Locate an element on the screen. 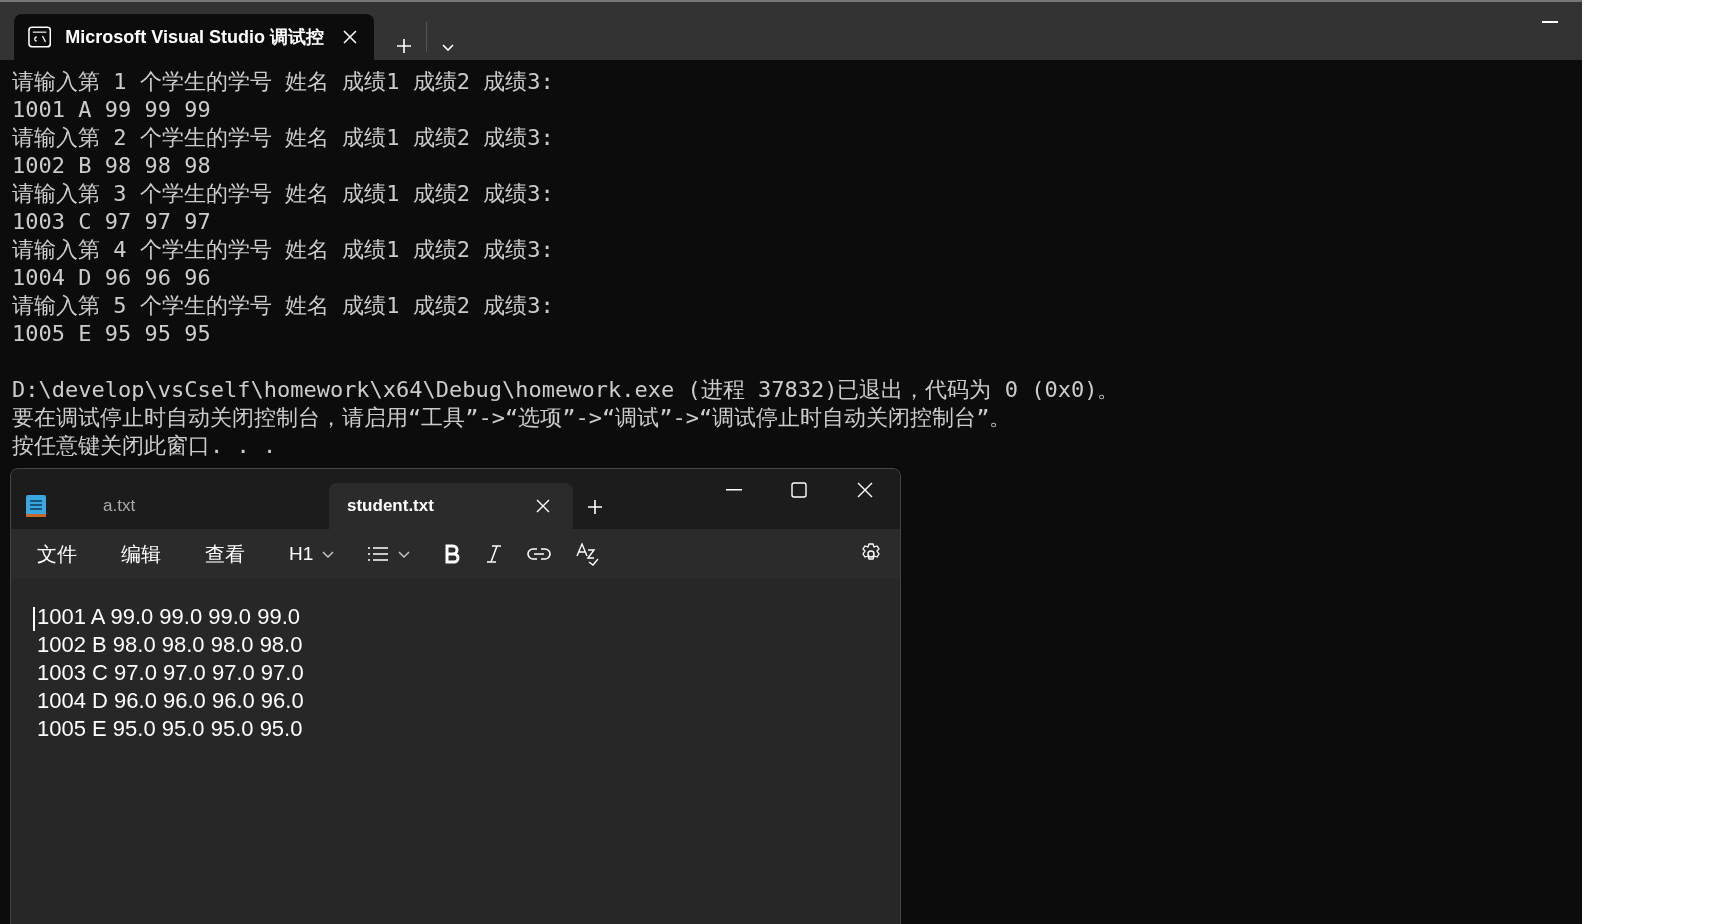 Image resolution: width=1730 pixels, height=924 pixels. console-line: 1001 A 99 99 99 is located at coordinates (112, 110).